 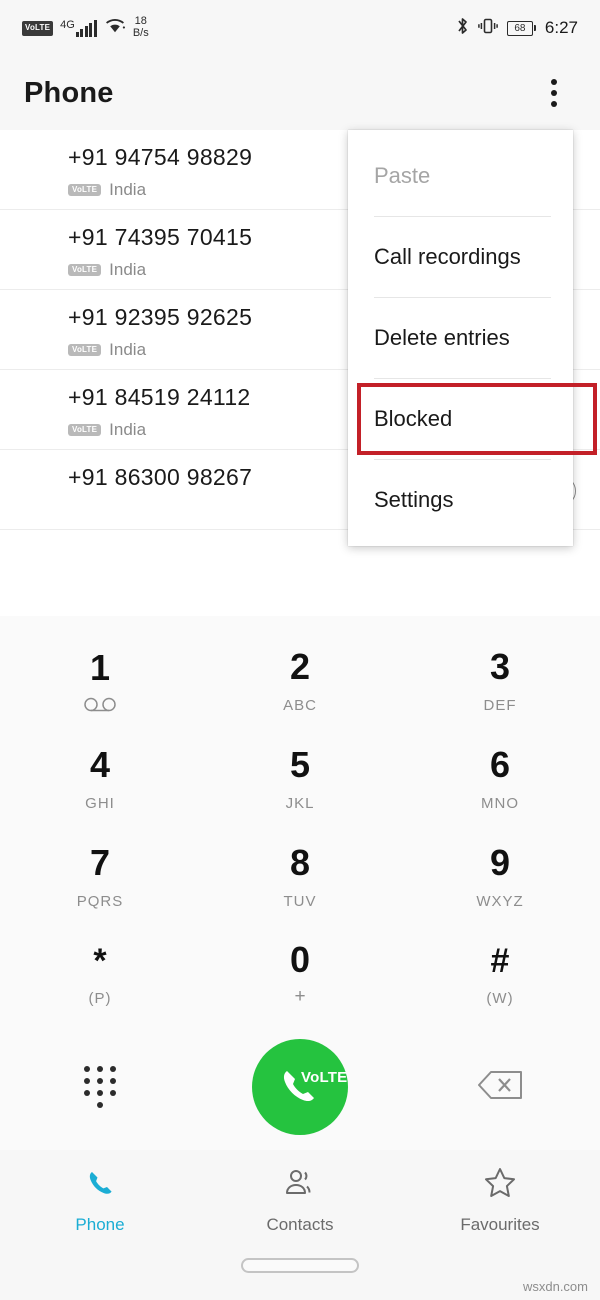 I want to click on status-bar-left: VoLTE 4G 18 B/s, so click(x=85, y=27).